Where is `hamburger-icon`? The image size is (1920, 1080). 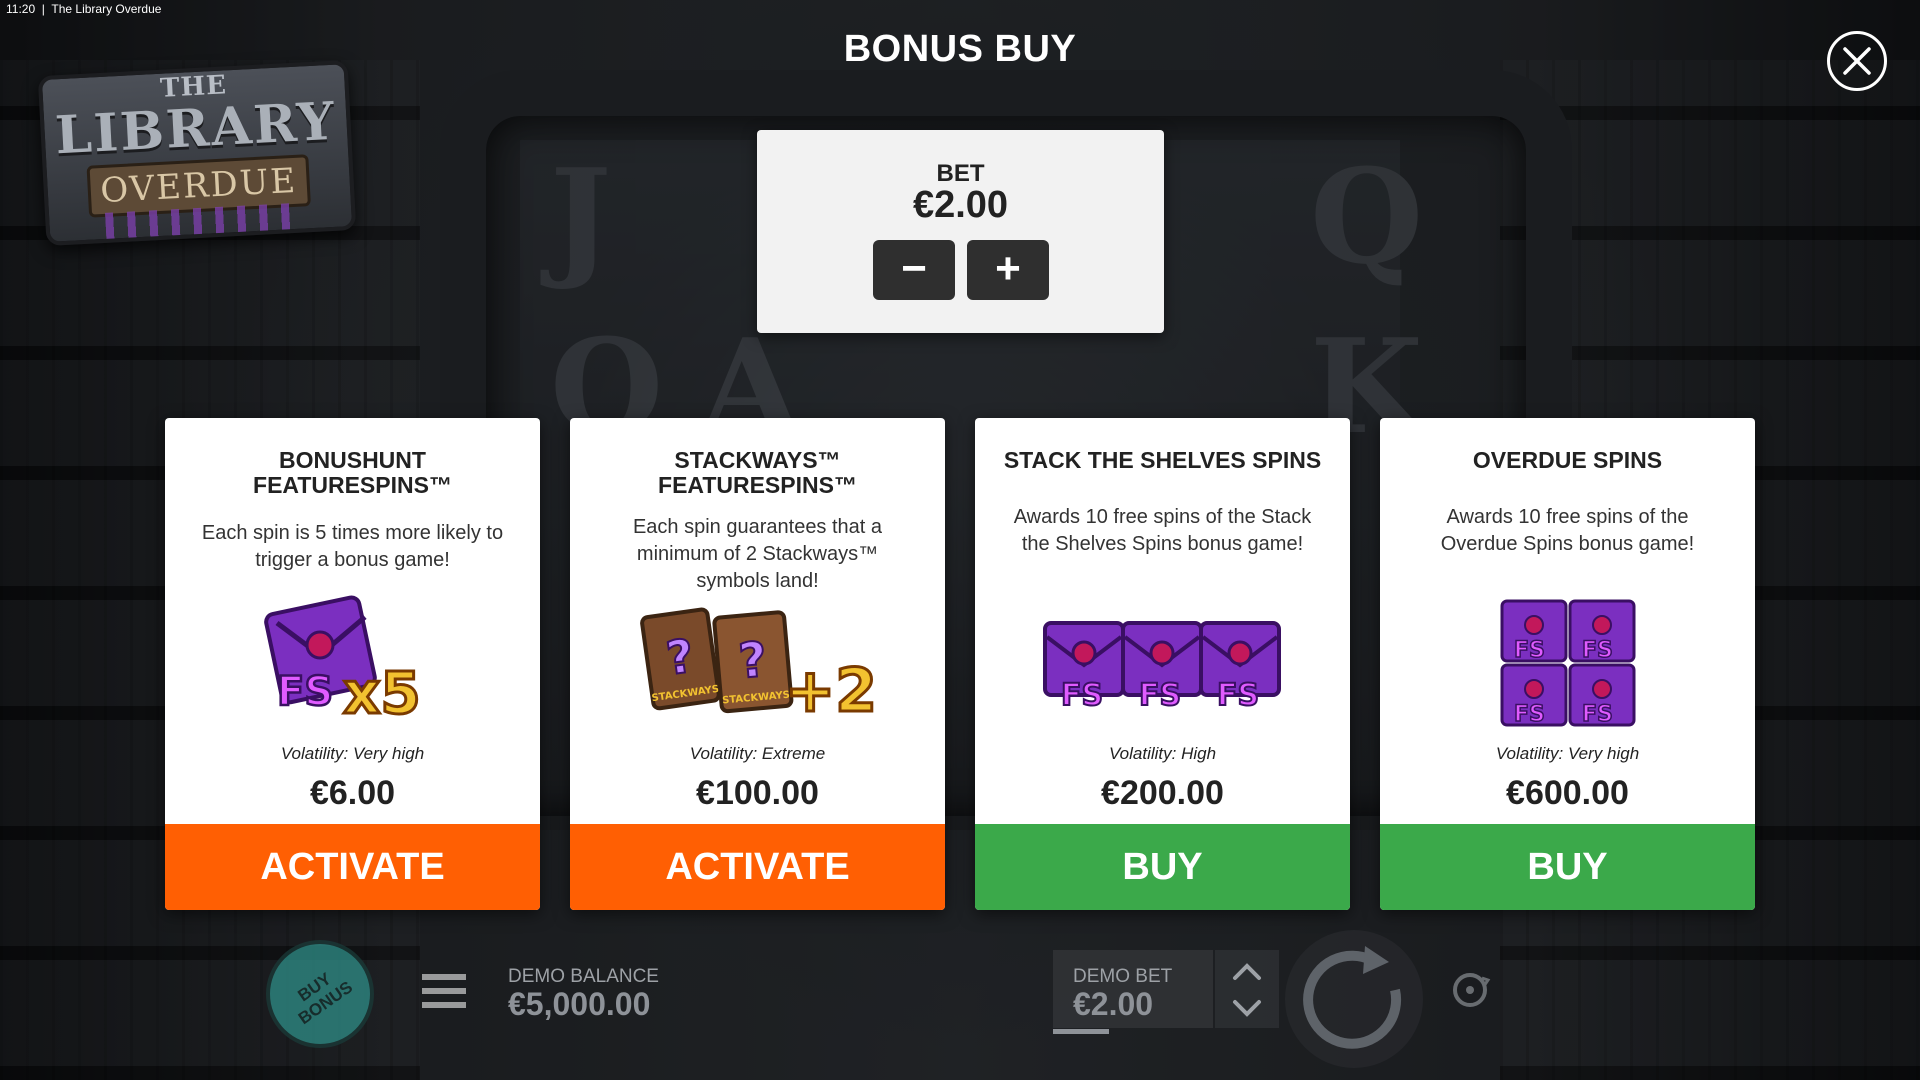 hamburger-icon is located at coordinates (444, 977).